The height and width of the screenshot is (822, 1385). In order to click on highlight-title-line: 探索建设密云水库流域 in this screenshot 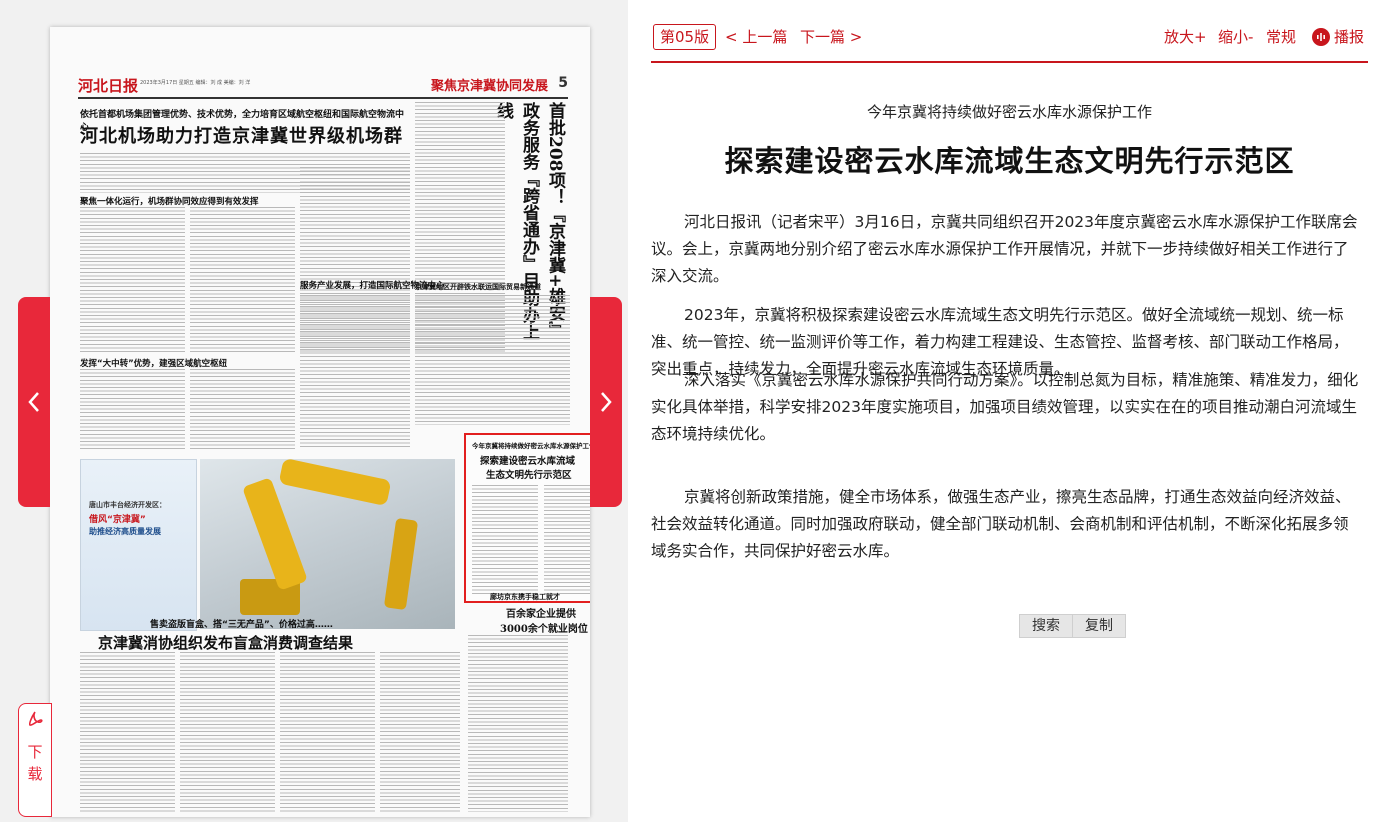, I will do `click(528, 461)`.